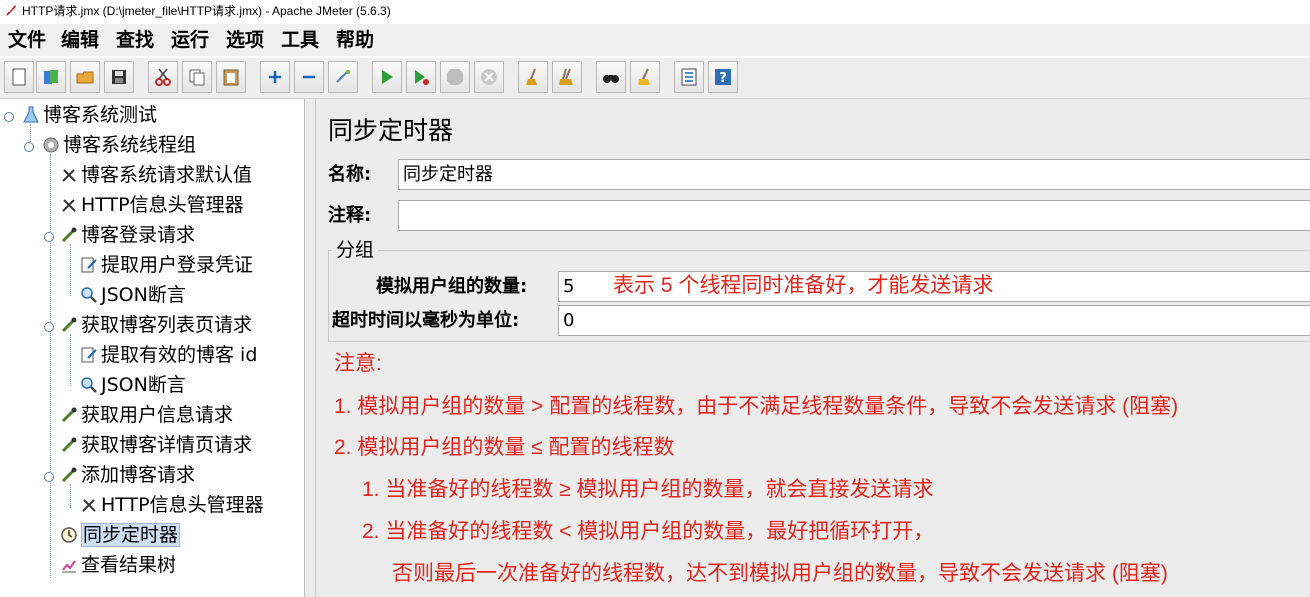  I want to click on expand-icon, so click(275, 77).